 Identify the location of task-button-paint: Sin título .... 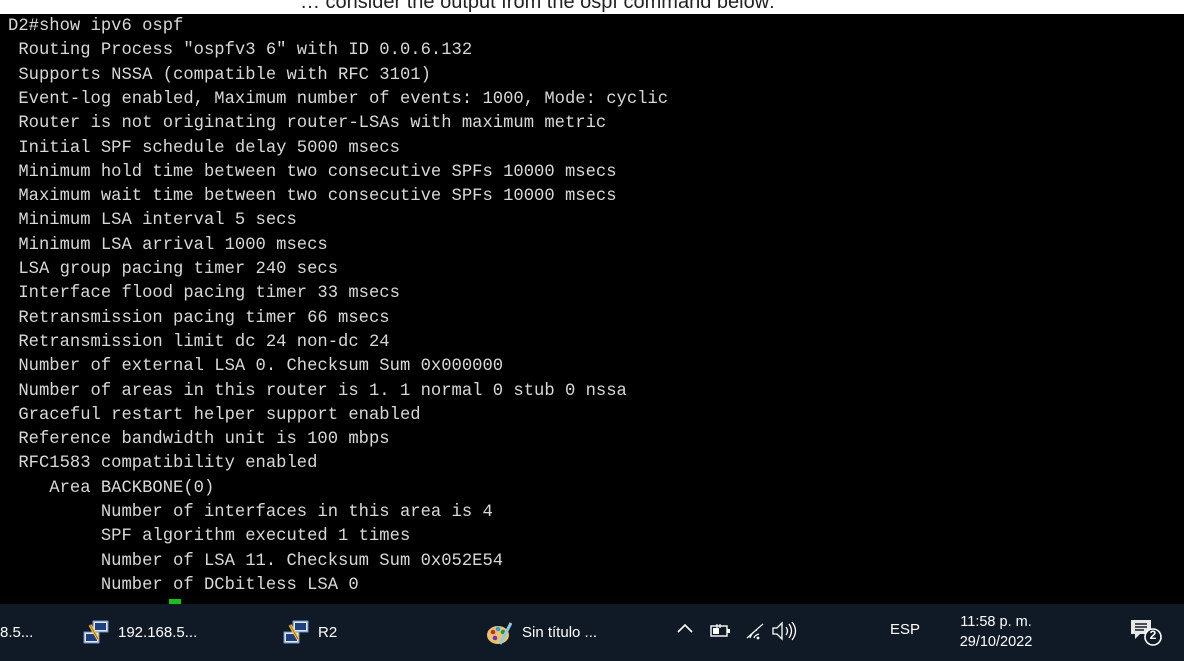
(576, 632).